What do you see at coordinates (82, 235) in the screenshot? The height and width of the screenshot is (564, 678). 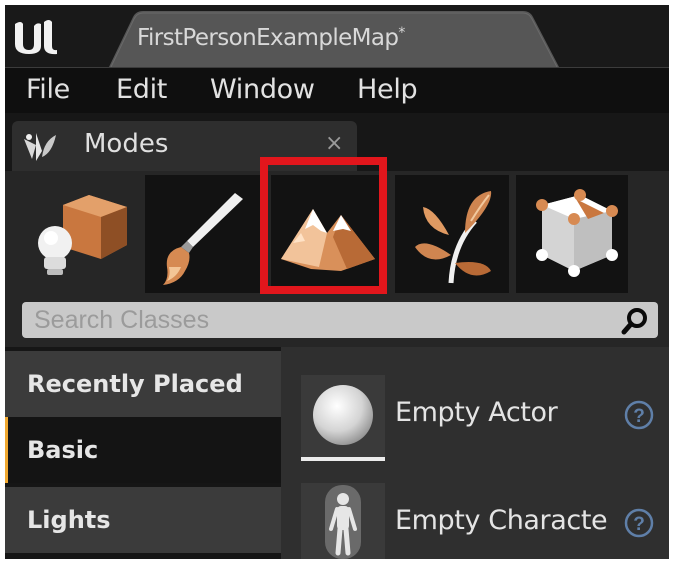 I see `place-actor-icon` at bounding box center [82, 235].